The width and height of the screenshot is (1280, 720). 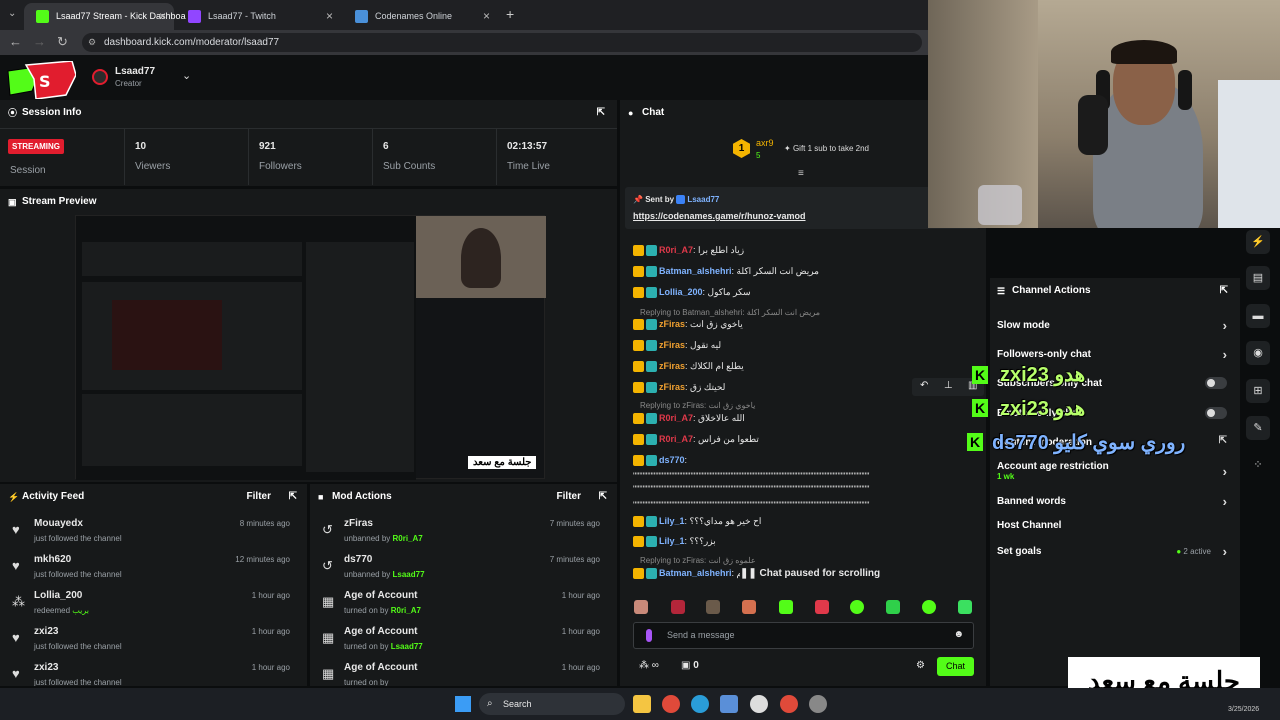 I want to click on forward-icon: →, so click(x=39, y=41).